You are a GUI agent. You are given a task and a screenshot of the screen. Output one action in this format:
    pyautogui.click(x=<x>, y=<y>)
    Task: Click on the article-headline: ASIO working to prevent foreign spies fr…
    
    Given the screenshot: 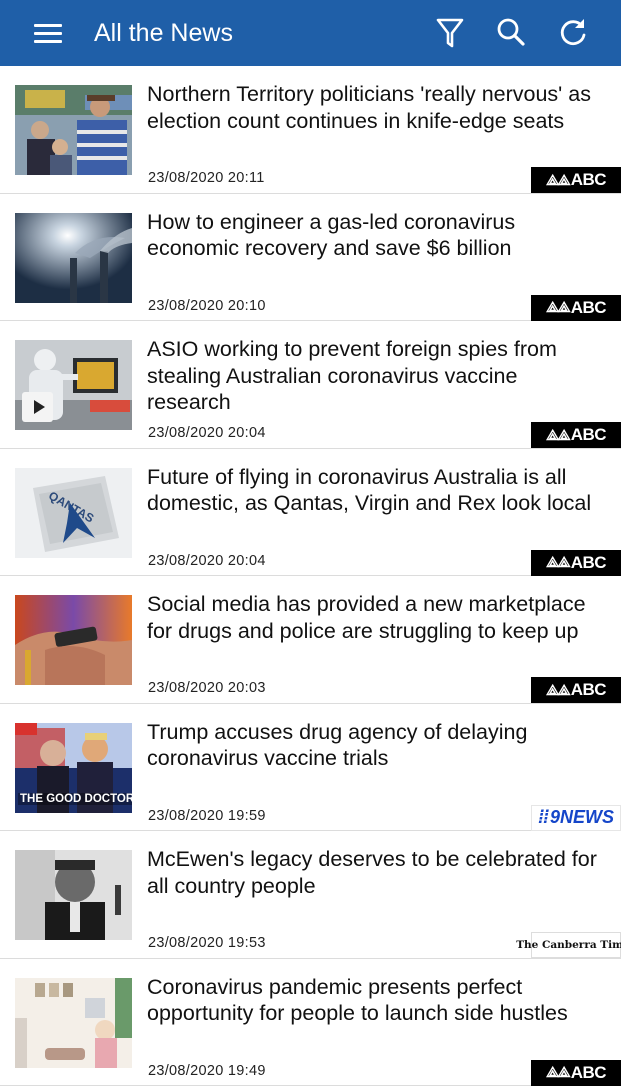 What is the action you would take?
    pyautogui.click(x=377, y=376)
    